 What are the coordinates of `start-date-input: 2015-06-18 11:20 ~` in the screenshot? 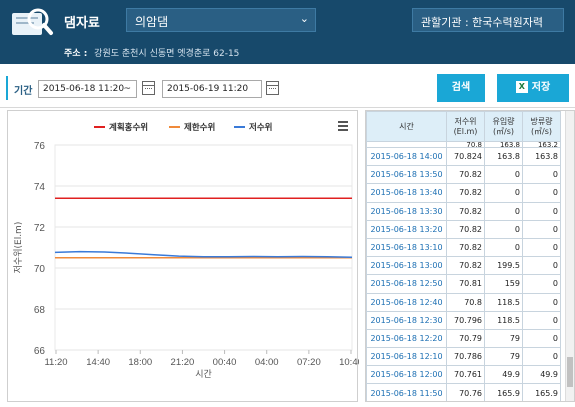 It's located at (87, 89).